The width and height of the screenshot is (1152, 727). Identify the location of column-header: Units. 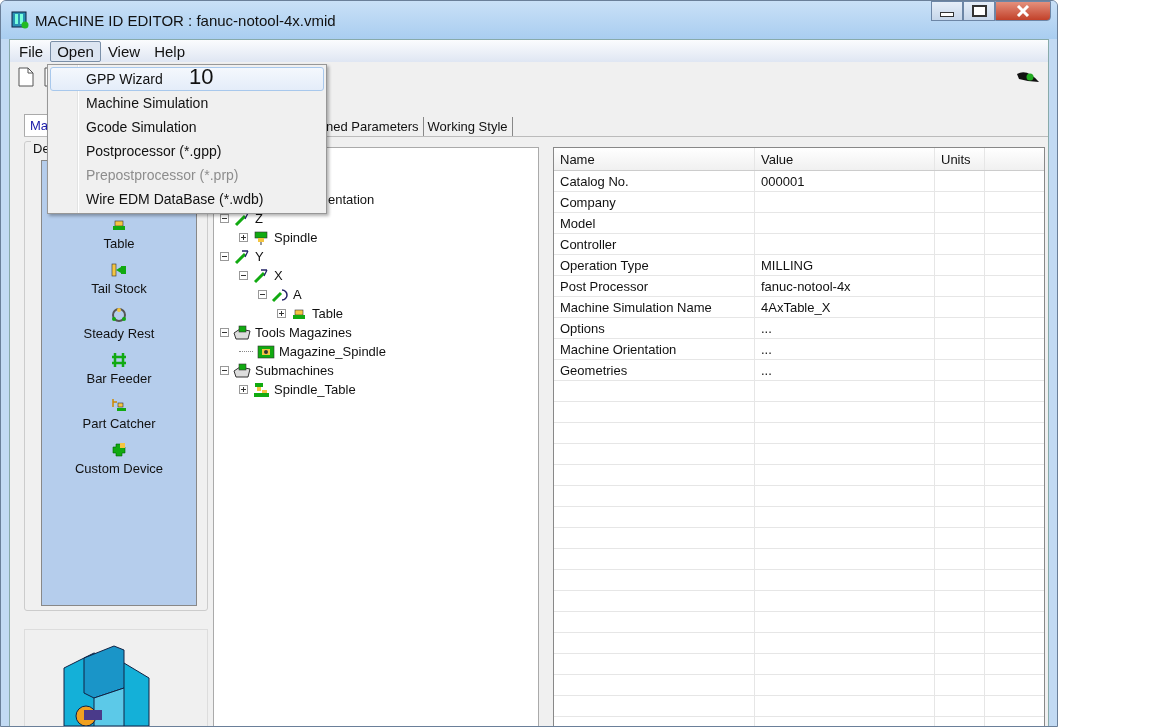
(960, 159).